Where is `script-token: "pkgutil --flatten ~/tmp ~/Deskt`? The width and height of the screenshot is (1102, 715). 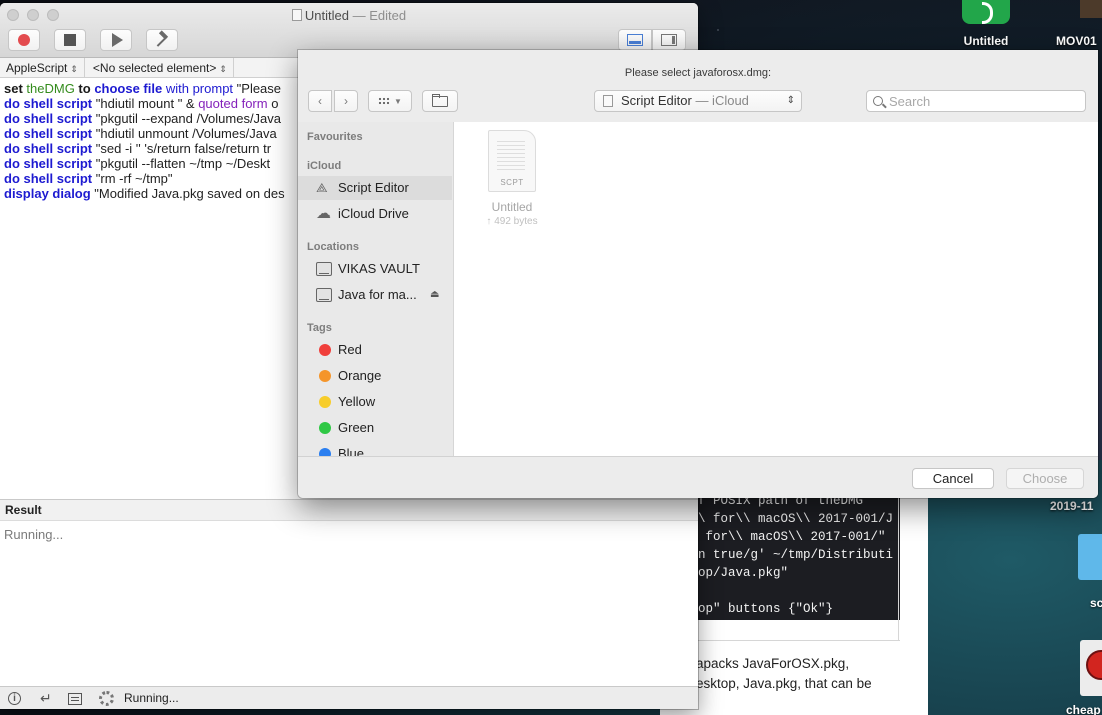 script-token: "pkgutil --flatten ~/tmp ~/Deskt is located at coordinates (181, 163).